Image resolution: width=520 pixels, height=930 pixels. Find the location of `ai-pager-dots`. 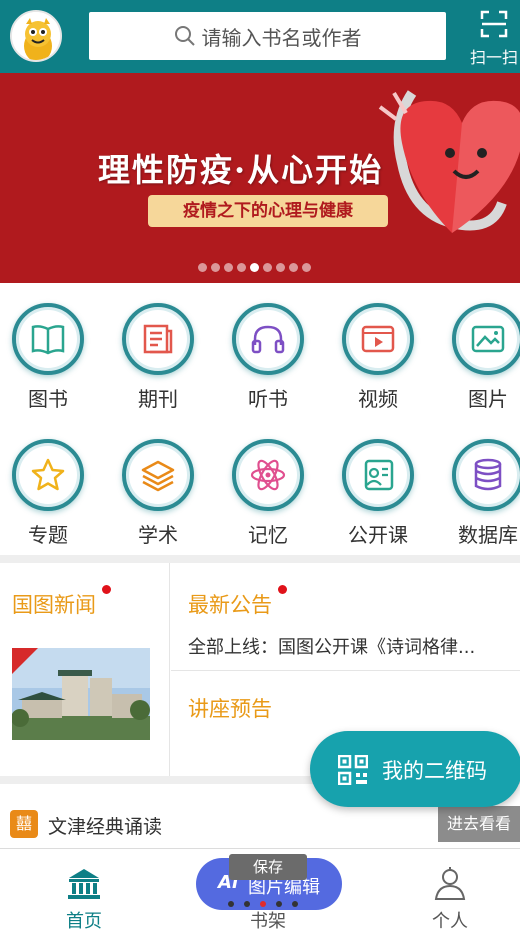

ai-pager-dots is located at coordinates (263, 904).